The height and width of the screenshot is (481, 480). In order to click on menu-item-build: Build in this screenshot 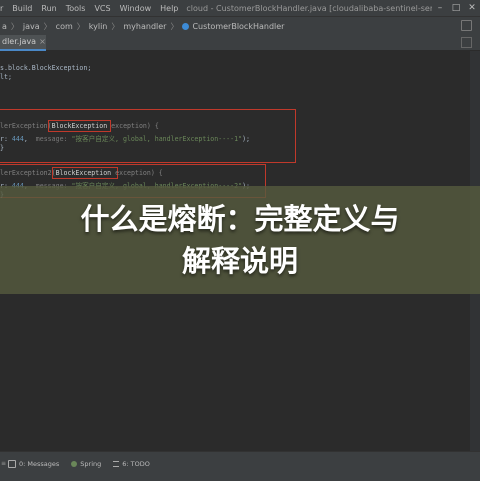, I will do `click(22, 8)`.